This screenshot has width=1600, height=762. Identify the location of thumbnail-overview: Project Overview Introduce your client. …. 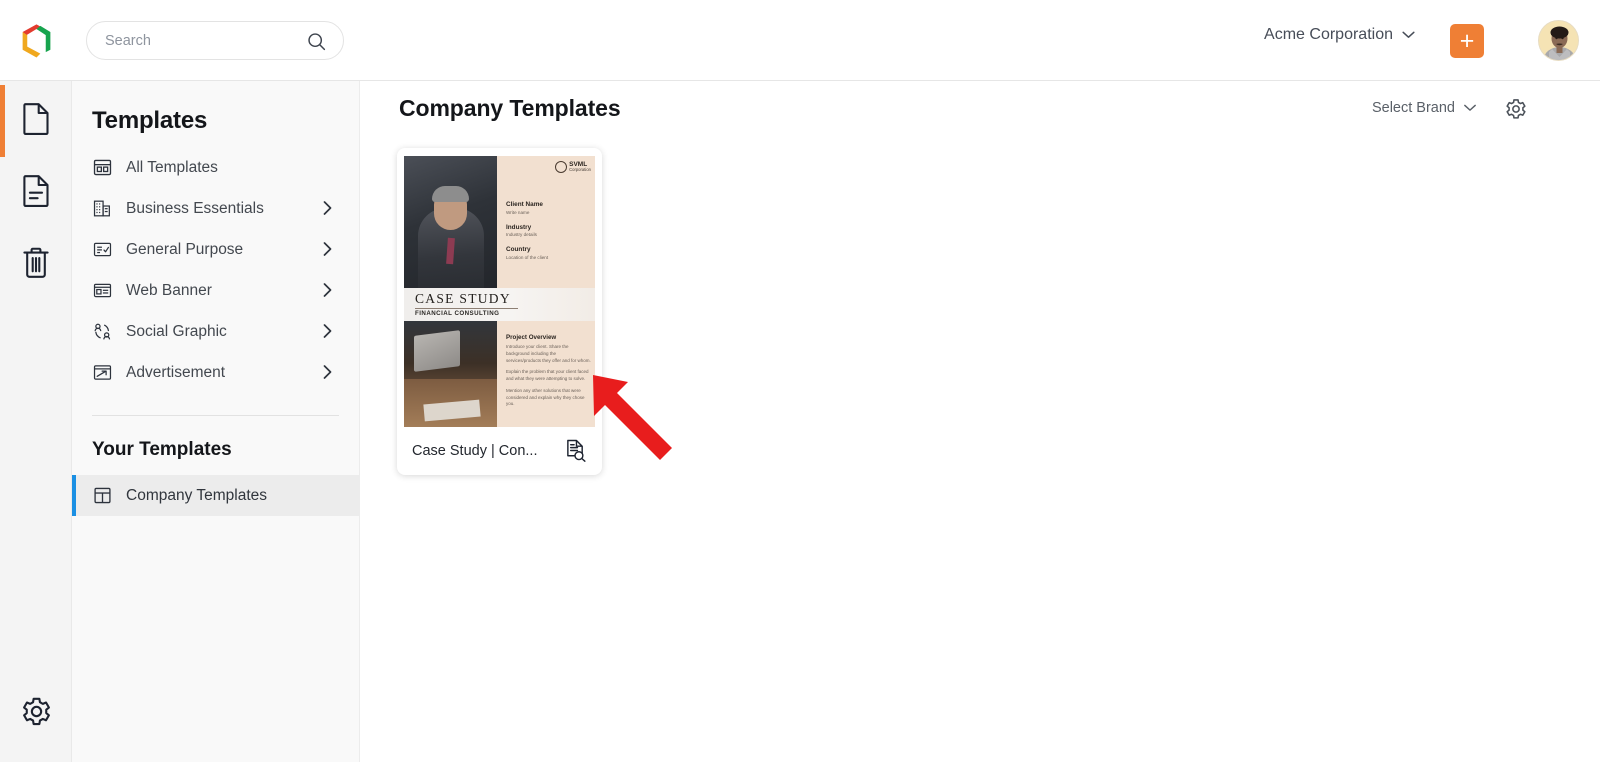
(549, 373).